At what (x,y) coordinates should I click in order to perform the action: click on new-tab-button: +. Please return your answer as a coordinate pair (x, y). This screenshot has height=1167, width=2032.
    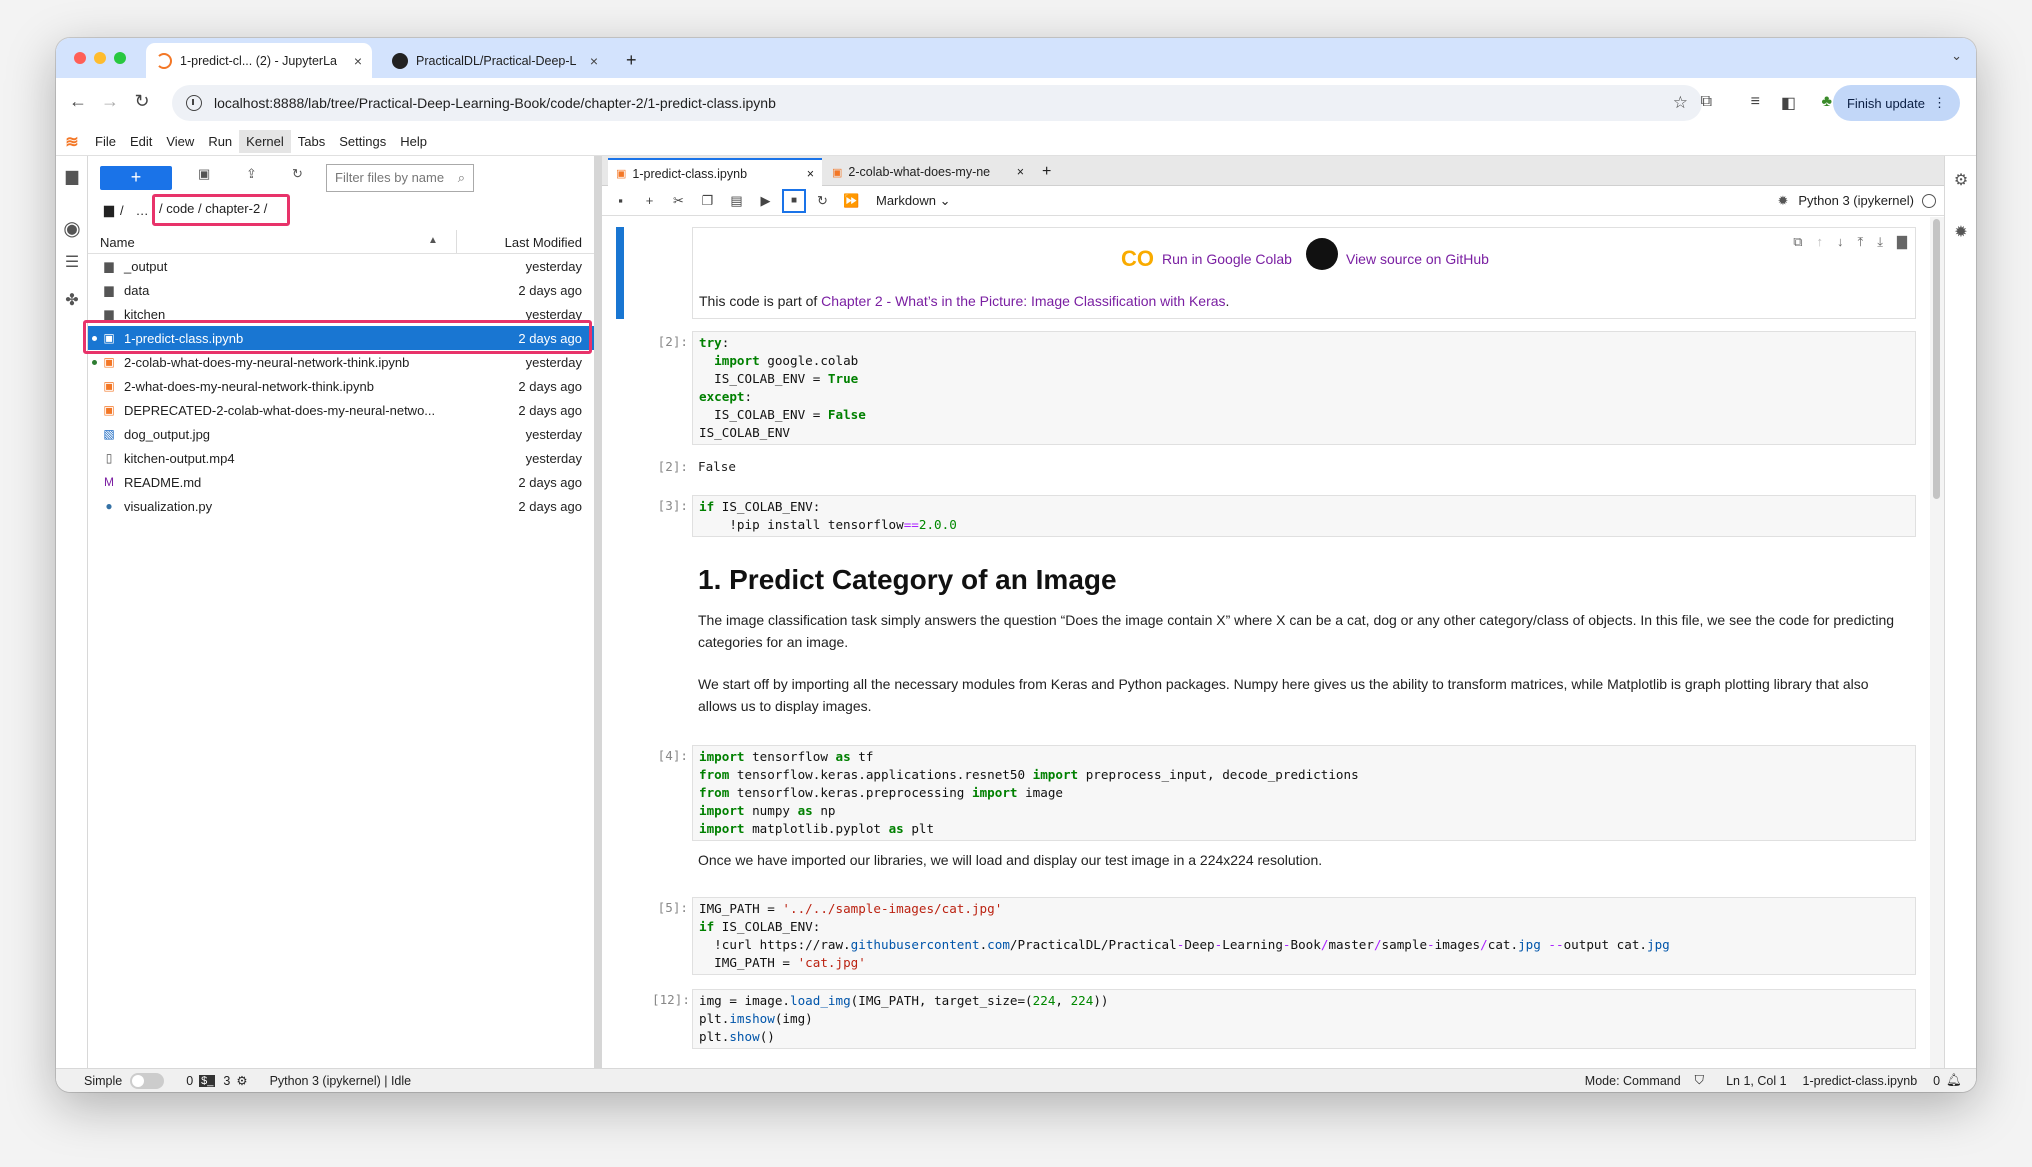
    Looking at the image, I should click on (631, 60).